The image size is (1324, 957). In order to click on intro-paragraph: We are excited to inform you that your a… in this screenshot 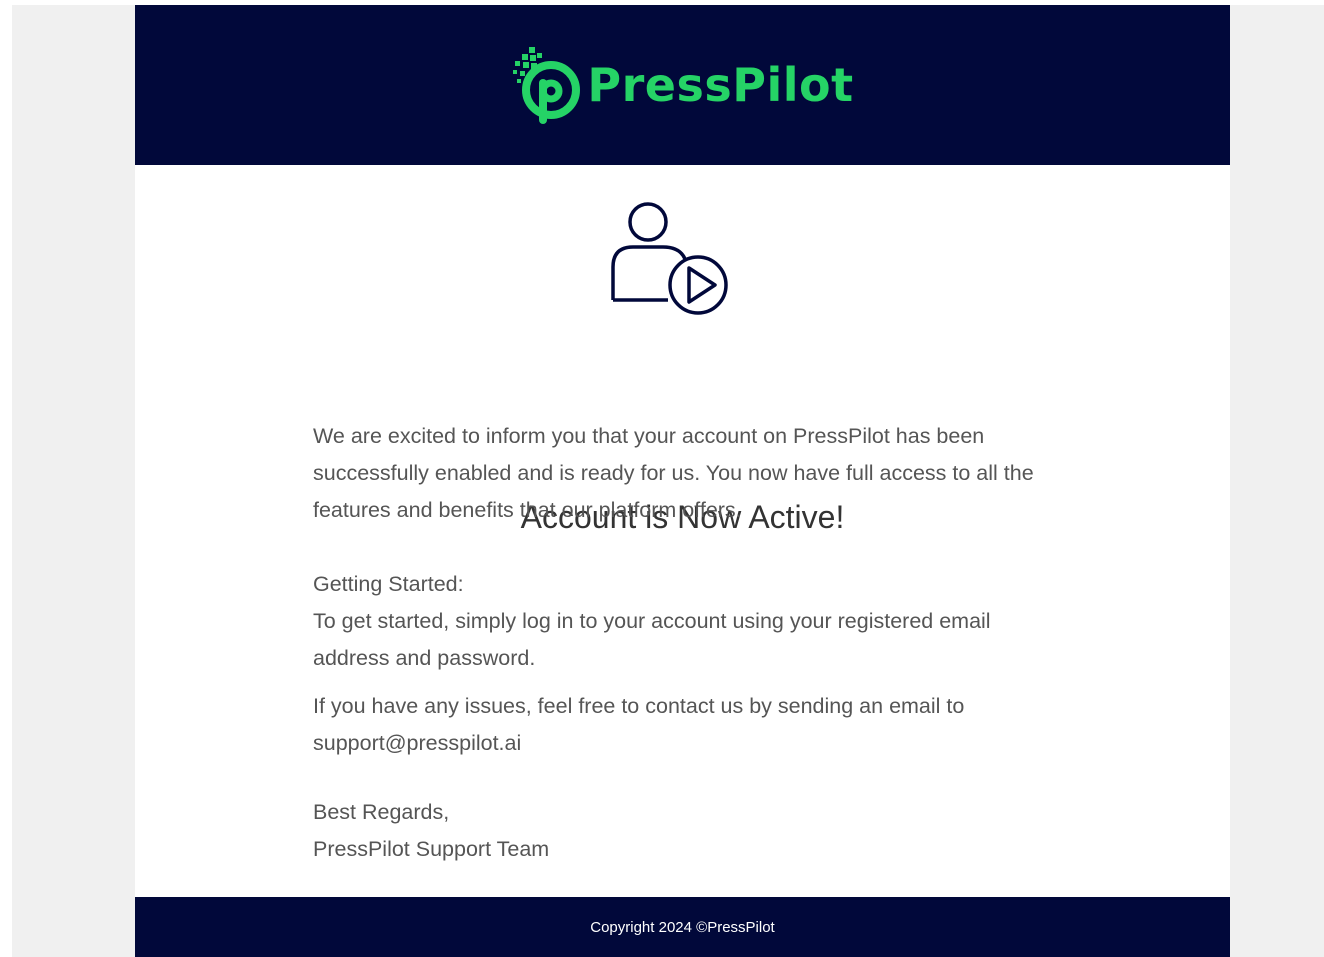, I will do `click(693, 473)`.